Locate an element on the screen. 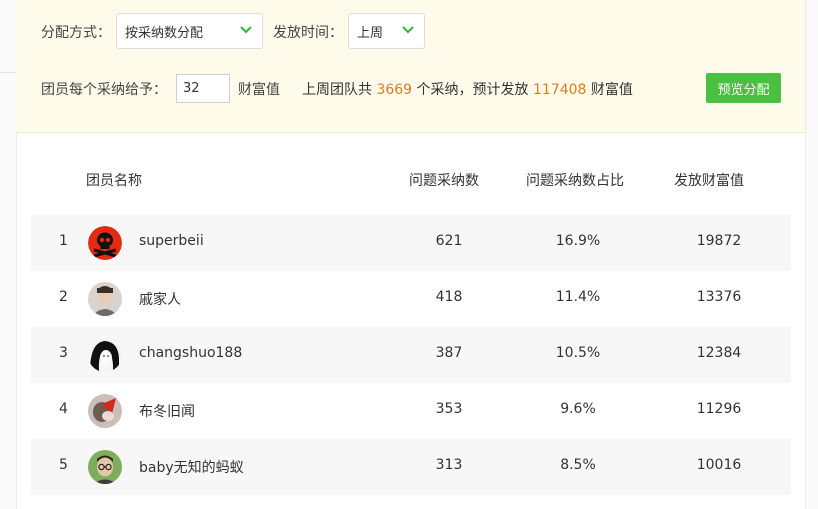  row-member-name: superbeii is located at coordinates (171, 241).